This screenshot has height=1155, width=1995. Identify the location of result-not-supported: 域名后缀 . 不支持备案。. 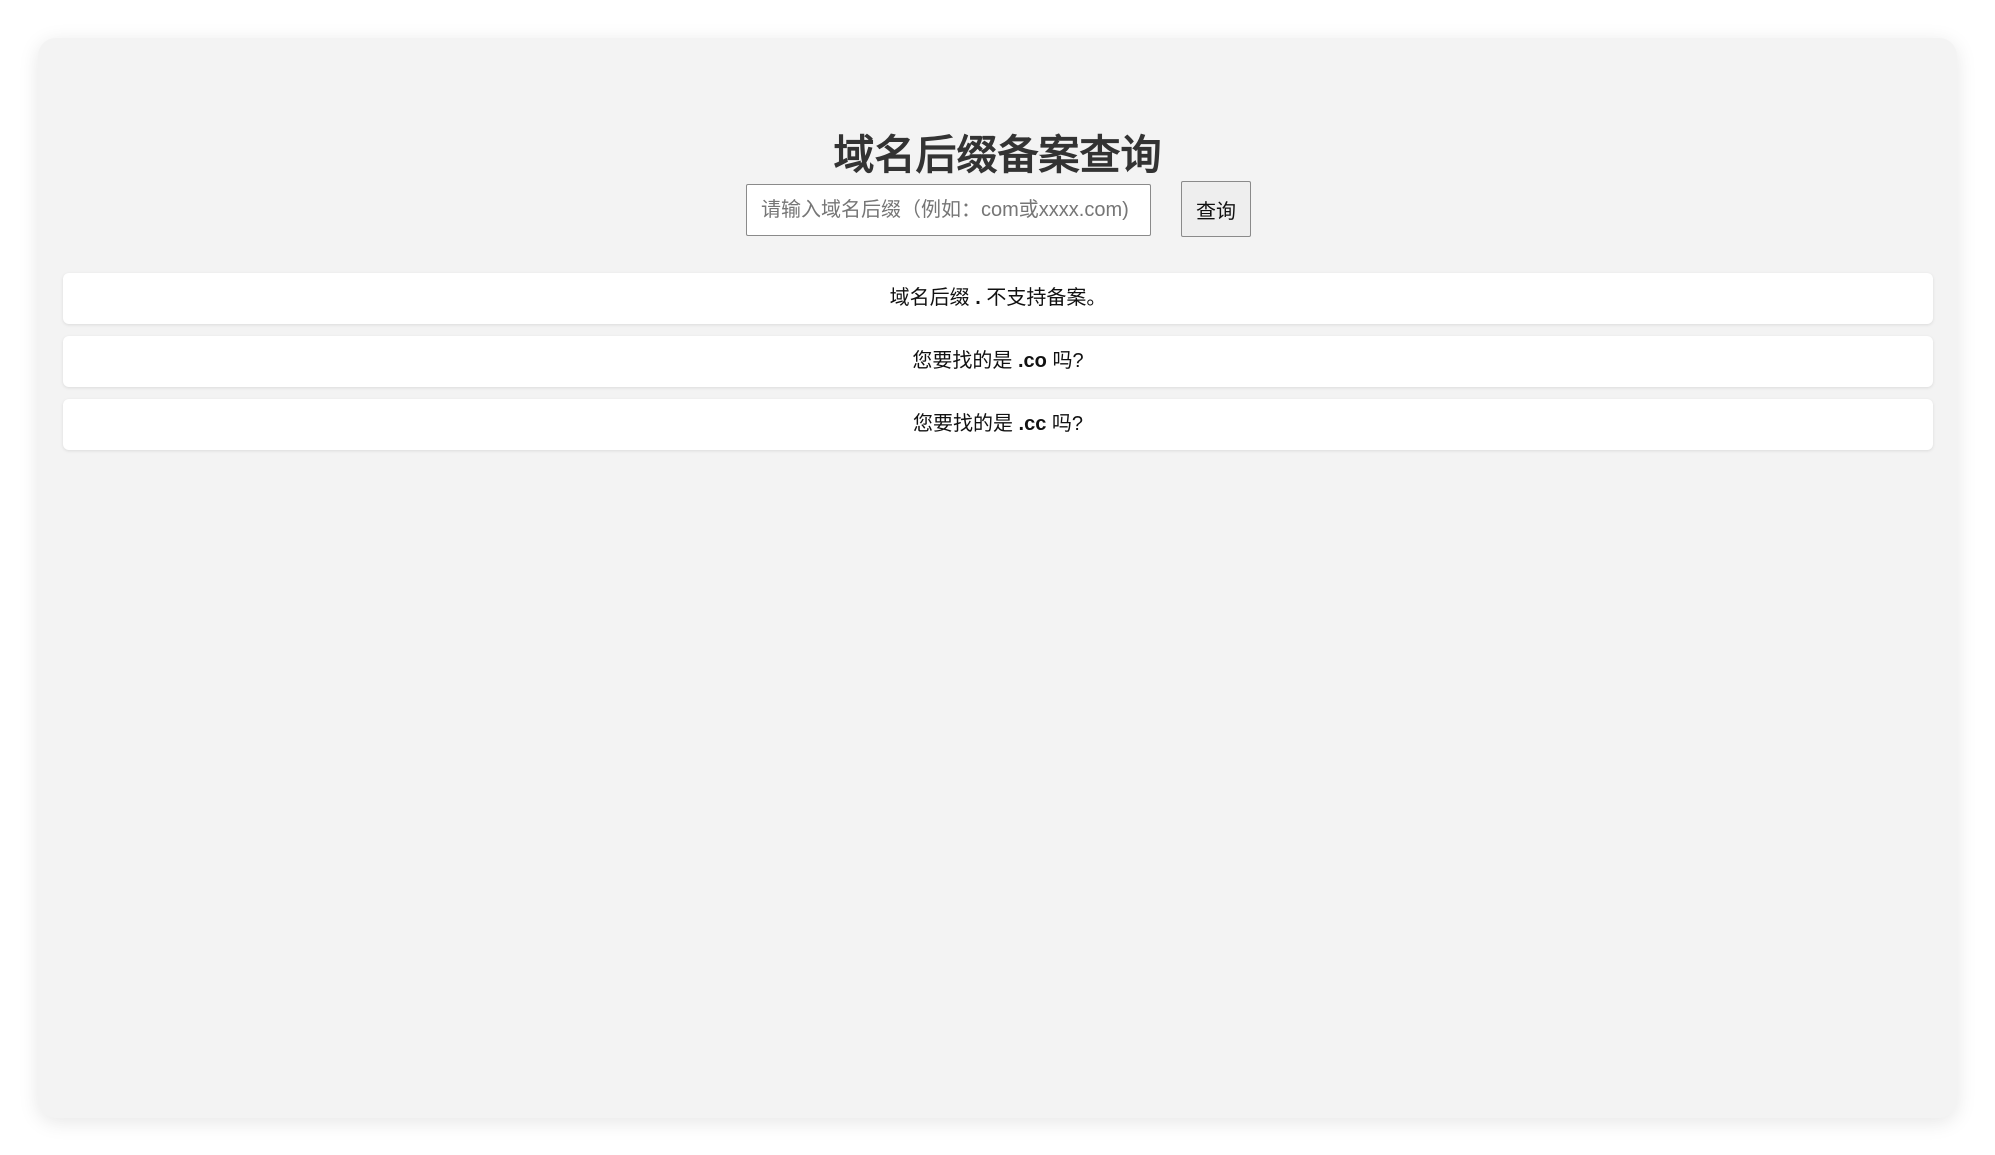
(998, 298).